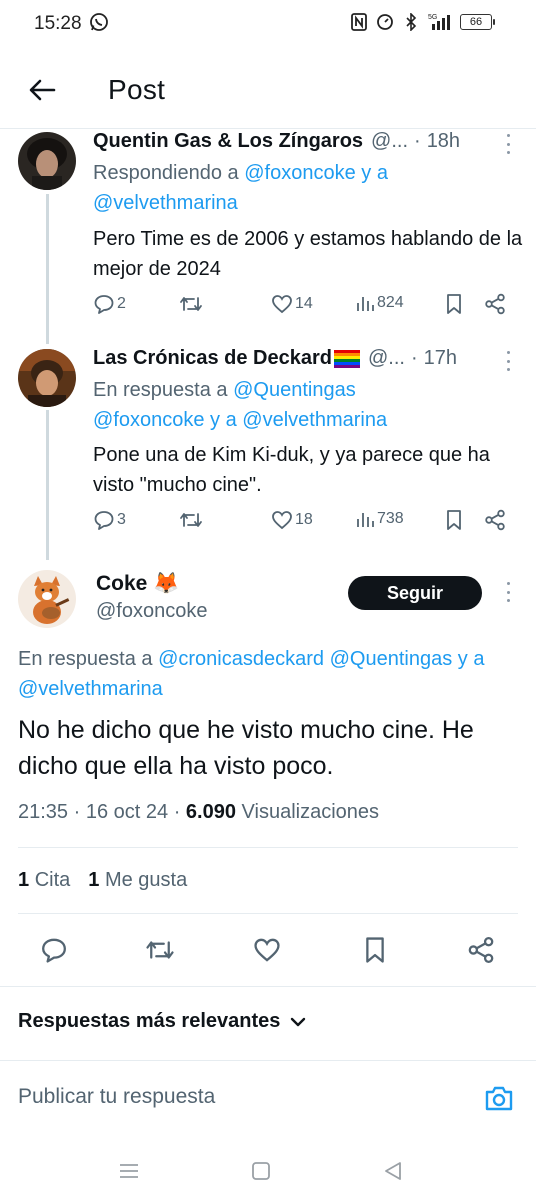  What do you see at coordinates (99, 22) in the screenshot?
I see `whatsapp-icon` at bounding box center [99, 22].